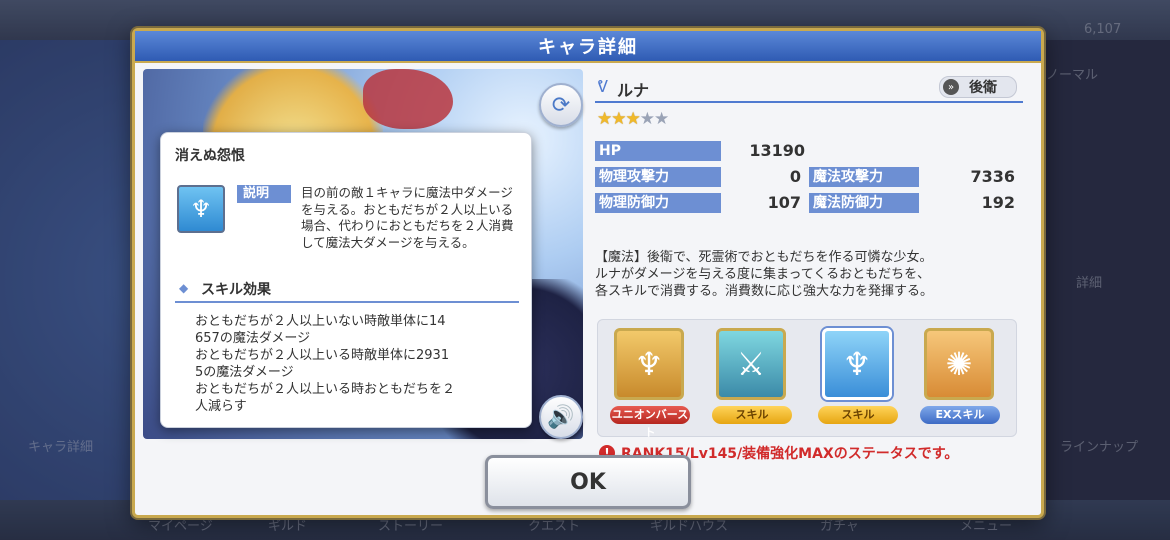 Image resolution: width=1170 pixels, height=540 pixels. I want to click on physical-defense-label: 物理防御力, so click(658, 203).